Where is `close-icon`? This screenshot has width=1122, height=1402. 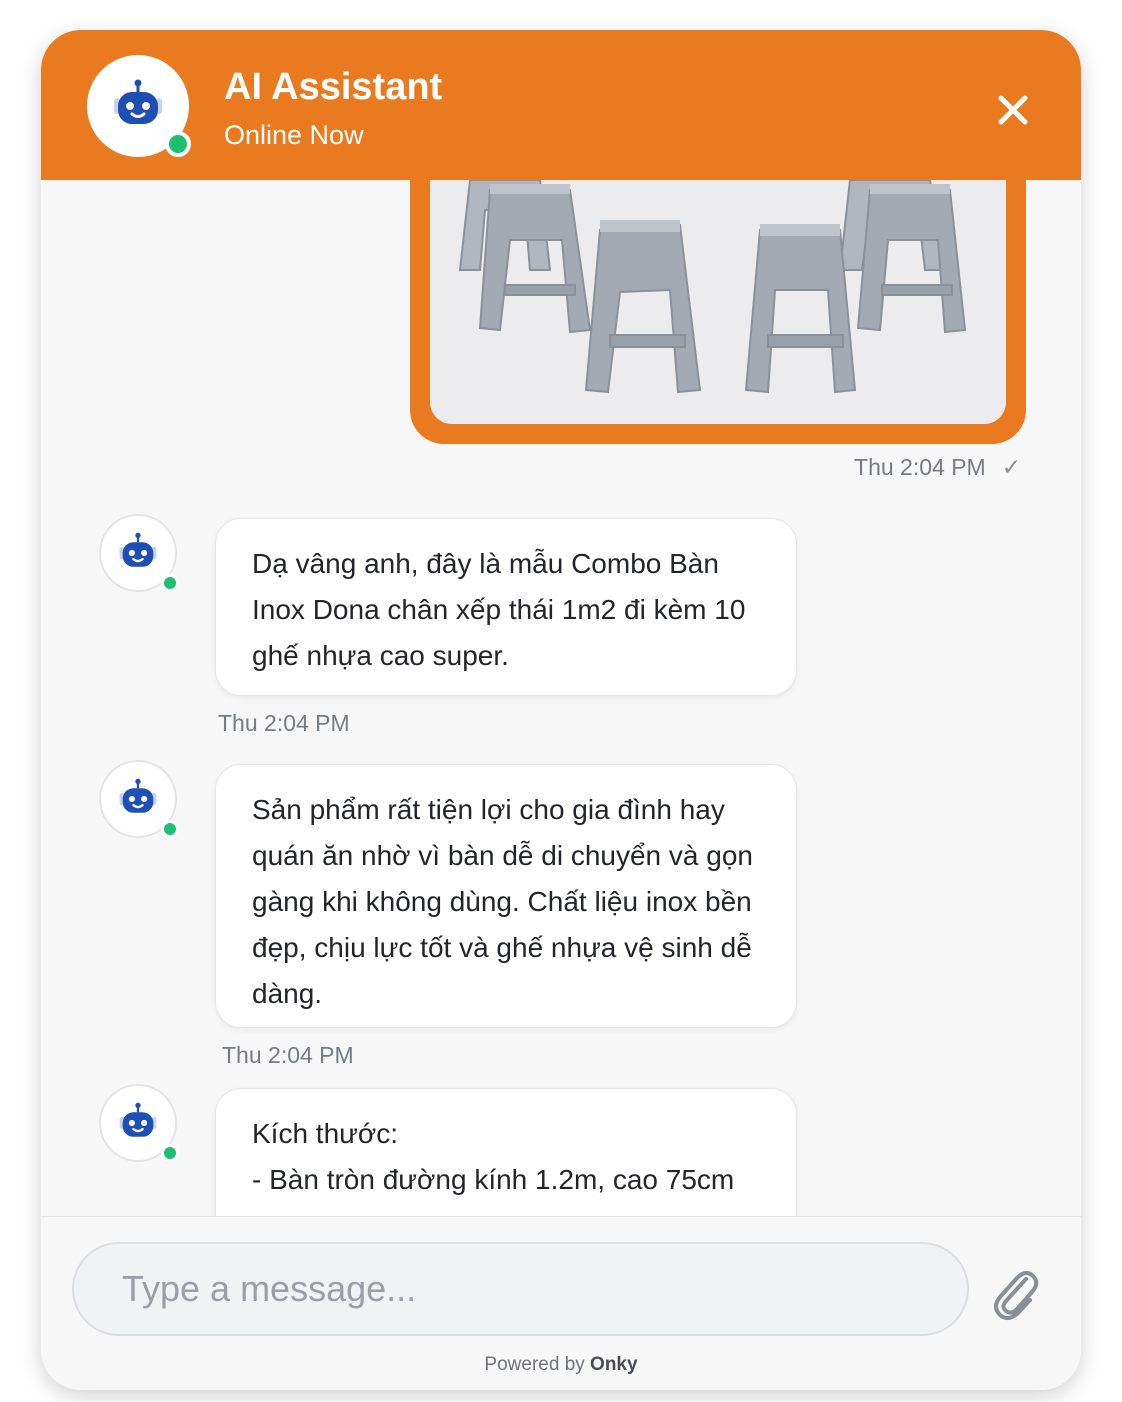 close-icon is located at coordinates (1013, 110).